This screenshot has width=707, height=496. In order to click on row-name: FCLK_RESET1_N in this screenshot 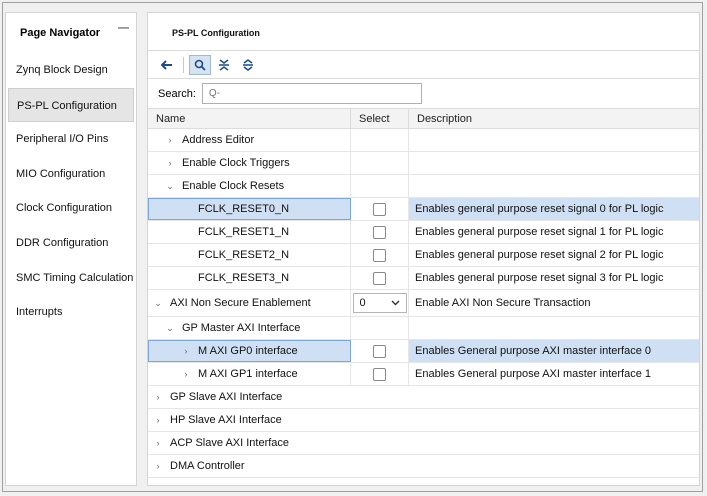, I will do `click(244, 232)`.